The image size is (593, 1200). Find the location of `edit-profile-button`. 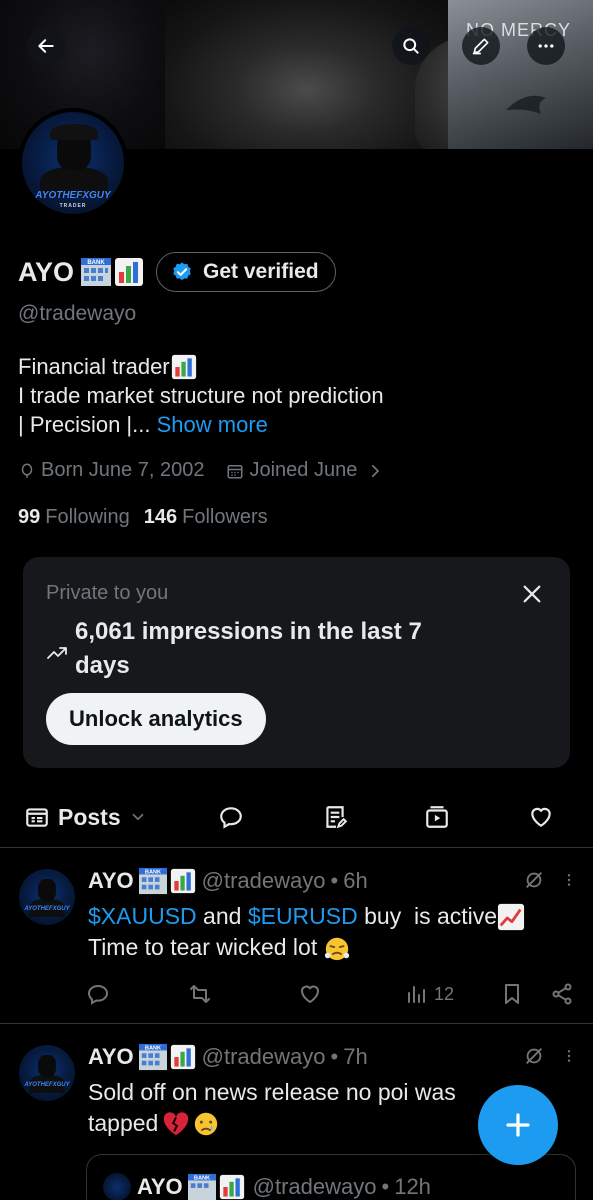

edit-profile-button is located at coordinates (481, 46).